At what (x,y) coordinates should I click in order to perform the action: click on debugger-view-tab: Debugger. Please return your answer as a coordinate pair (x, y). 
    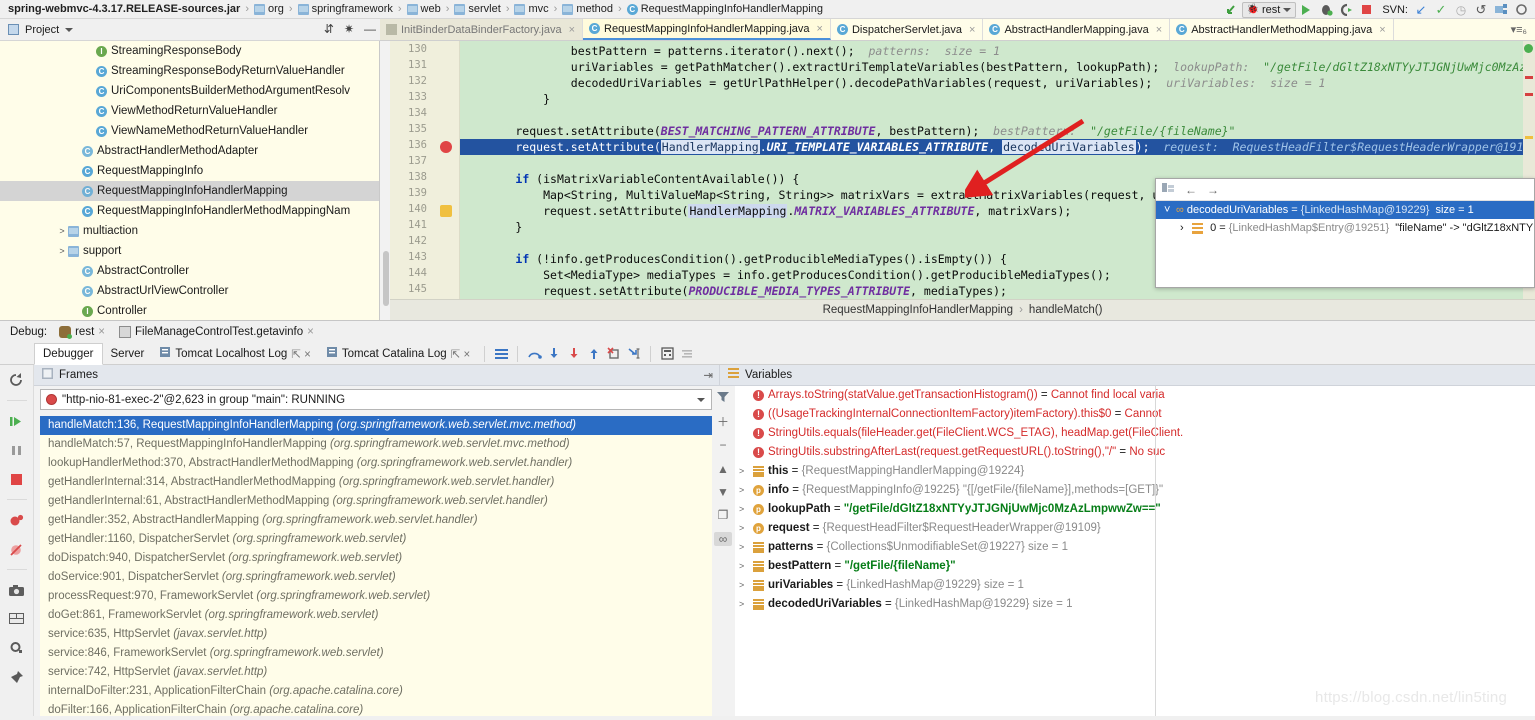
    Looking at the image, I should click on (68, 353).